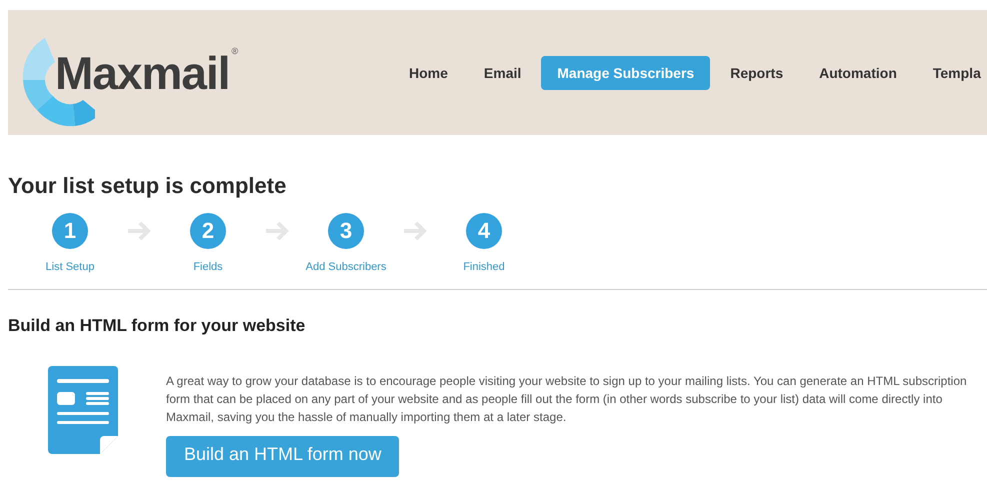 The width and height of the screenshot is (987, 484). What do you see at coordinates (428, 73) in the screenshot?
I see `nav-tab: Home` at bounding box center [428, 73].